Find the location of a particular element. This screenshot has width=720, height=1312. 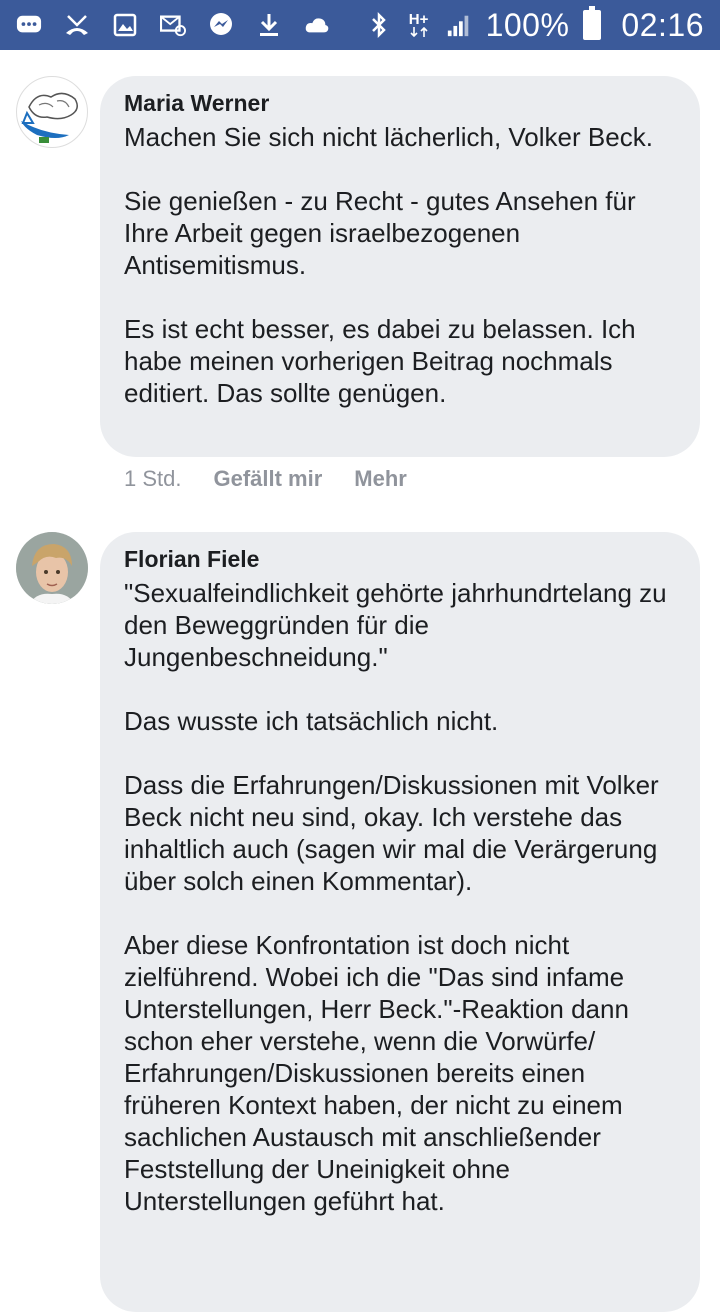

comment-time: 1 Std. is located at coordinates (152, 479).